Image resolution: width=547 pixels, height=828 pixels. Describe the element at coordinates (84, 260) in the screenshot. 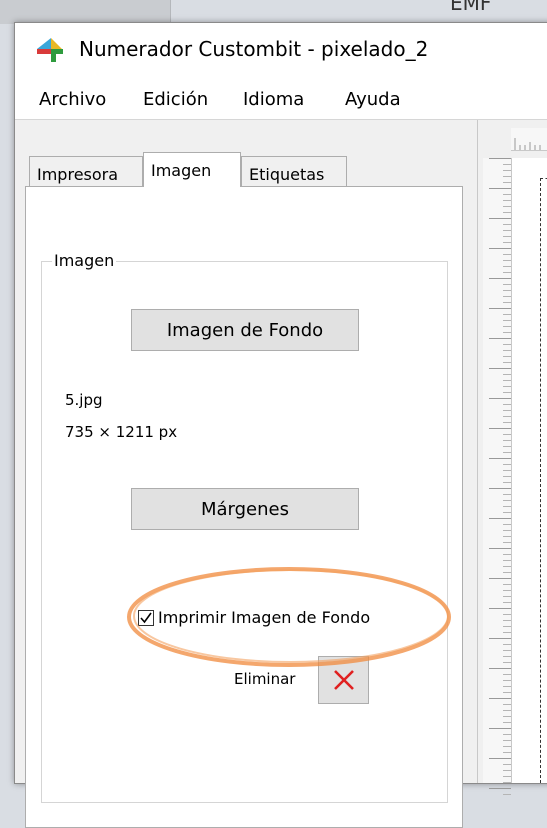

I see `groupbox-label: Imagen` at that location.